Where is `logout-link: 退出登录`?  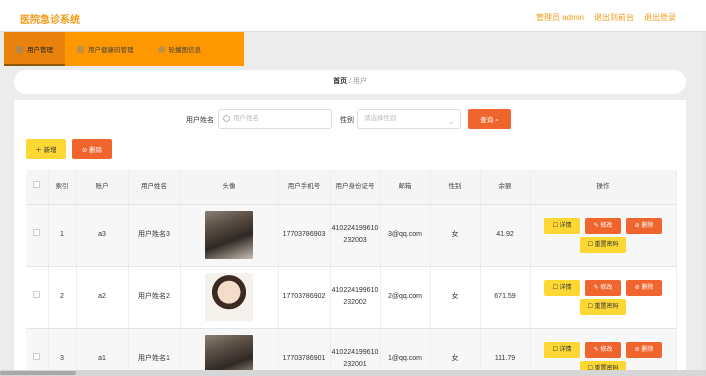 logout-link: 退出登录 is located at coordinates (660, 17).